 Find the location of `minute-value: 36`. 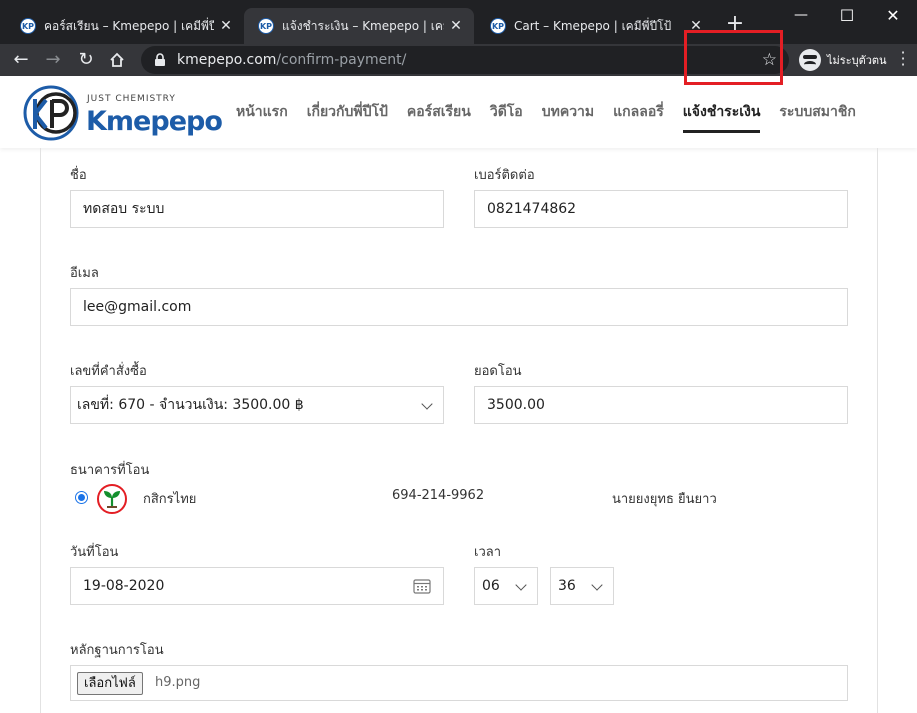

minute-value: 36 is located at coordinates (567, 586).